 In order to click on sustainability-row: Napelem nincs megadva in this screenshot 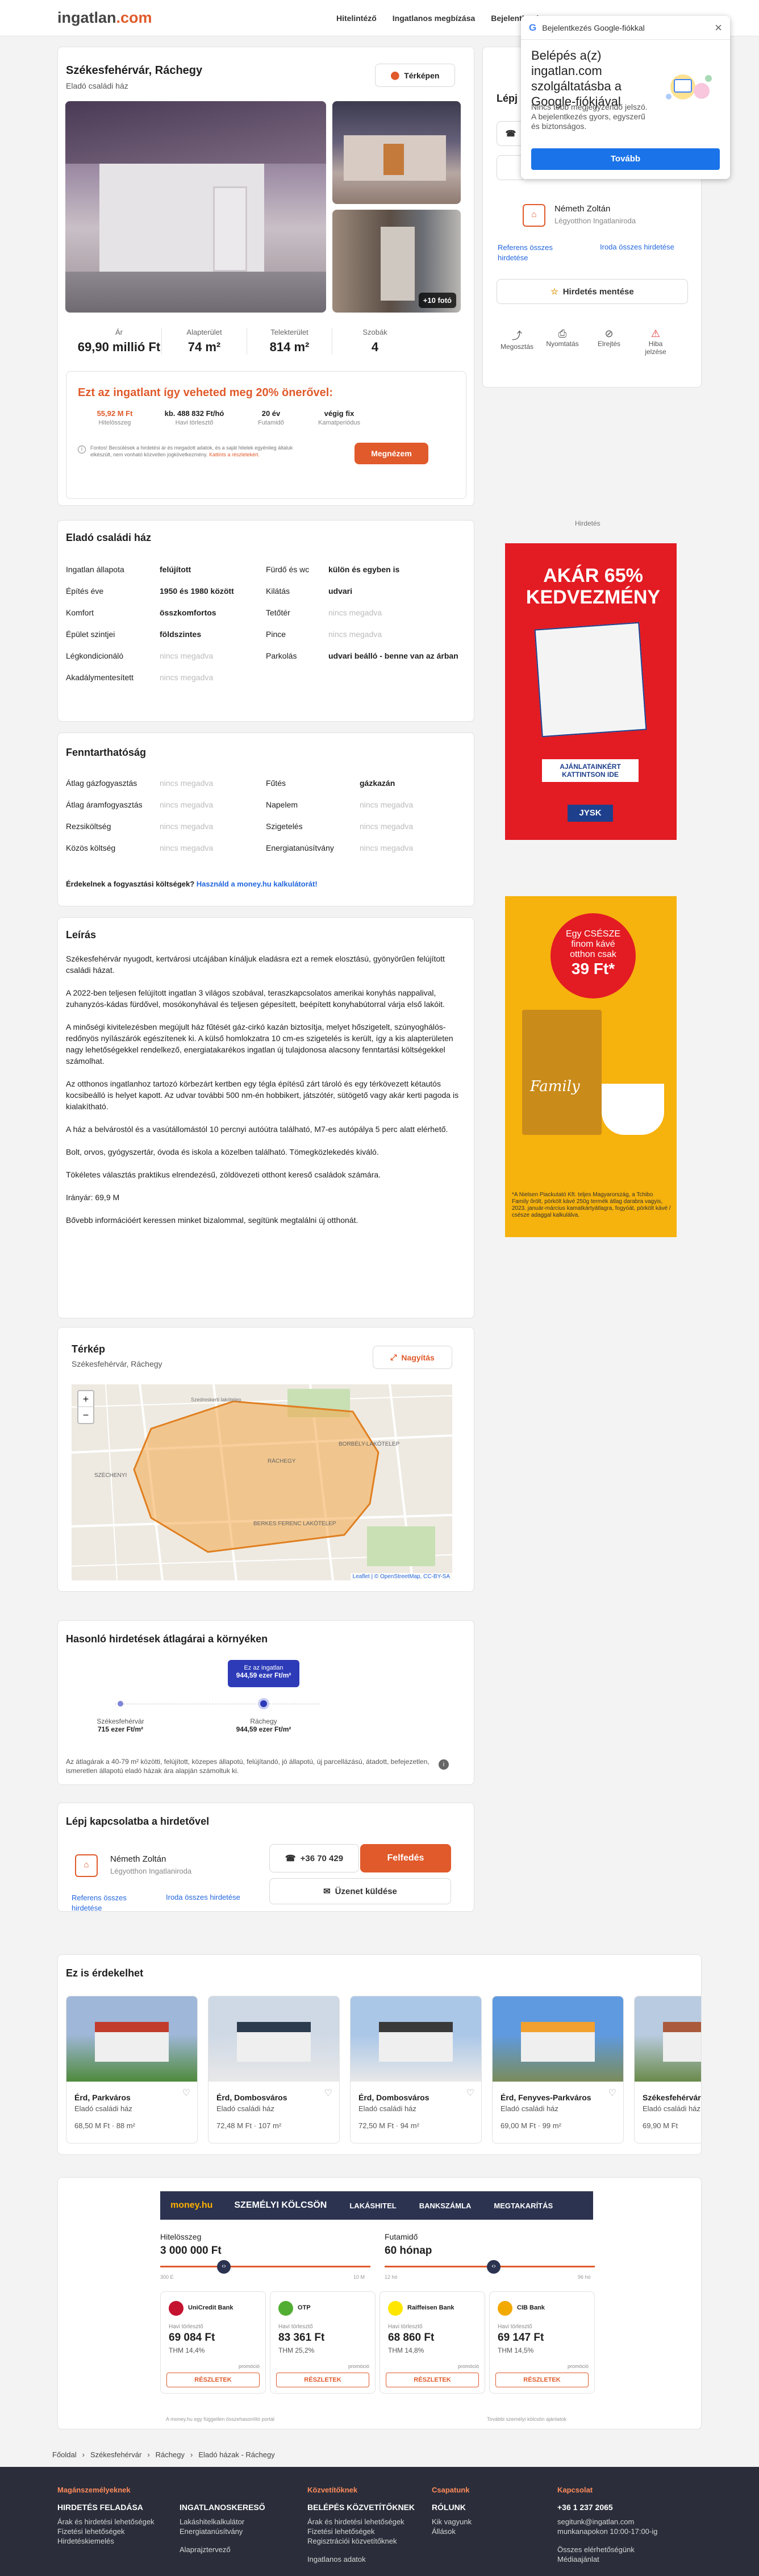, I will do `click(362, 811)`.